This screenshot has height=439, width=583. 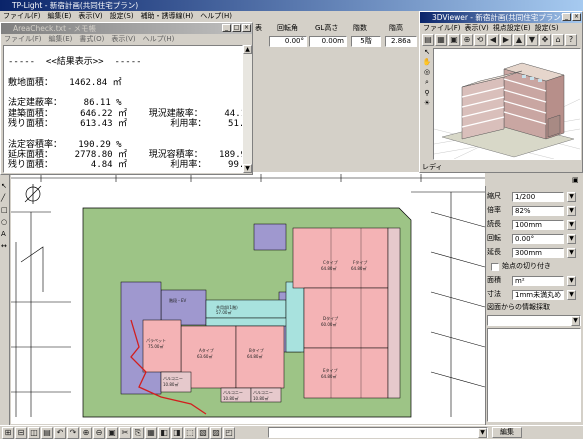 What do you see at coordinates (427, 52) in the screenshot?
I see `viewer-pointer-icon: ↖` at bounding box center [427, 52].